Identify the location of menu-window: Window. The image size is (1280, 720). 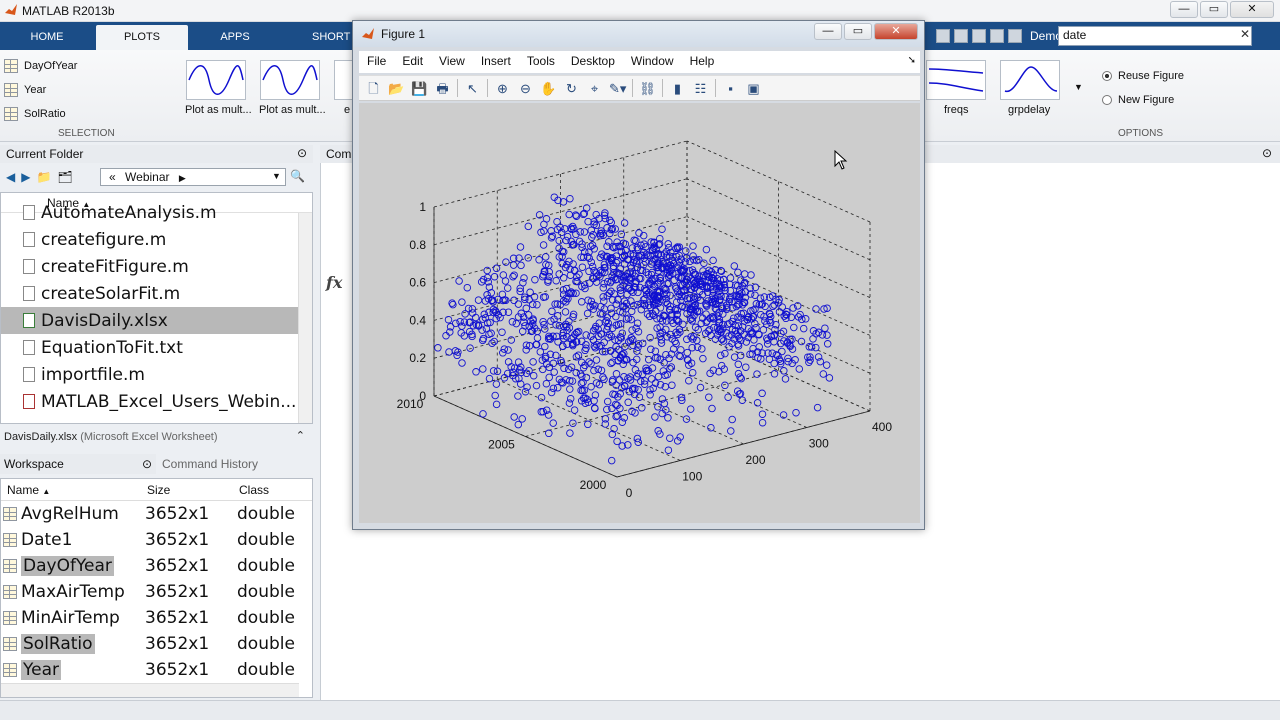
(652, 62).